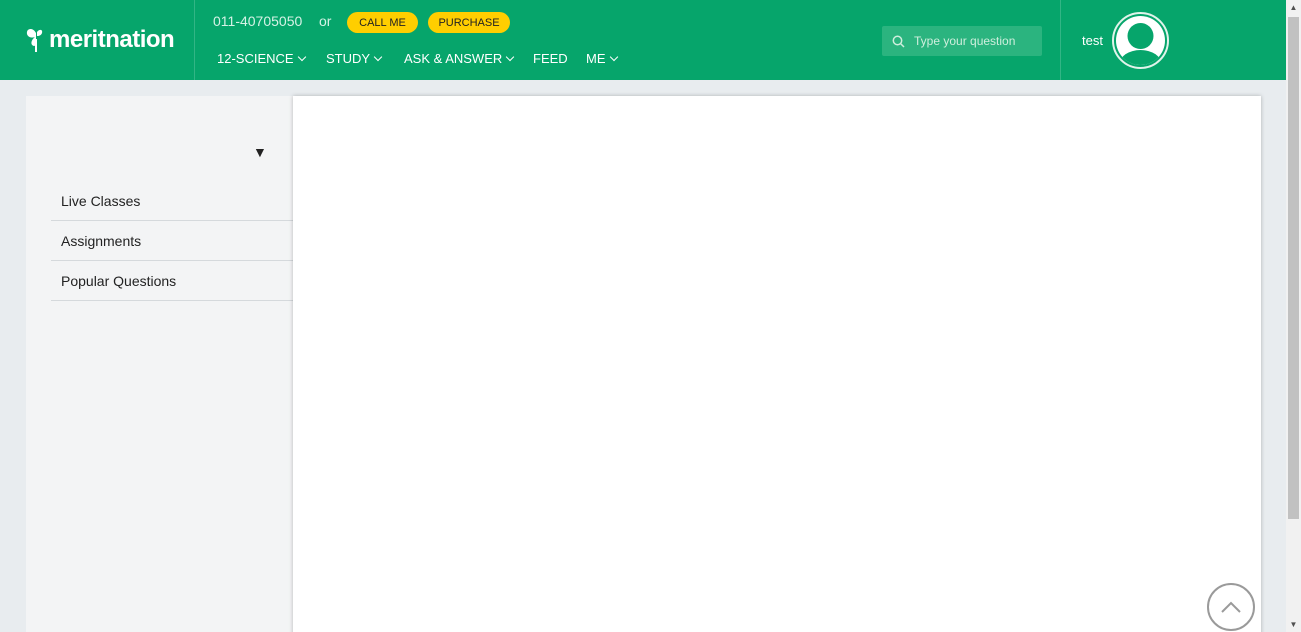 This screenshot has width=1301, height=632. What do you see at coordinates (898, 41) in the screenshot?
I see `search-icon` at bounding box center [898, 41].